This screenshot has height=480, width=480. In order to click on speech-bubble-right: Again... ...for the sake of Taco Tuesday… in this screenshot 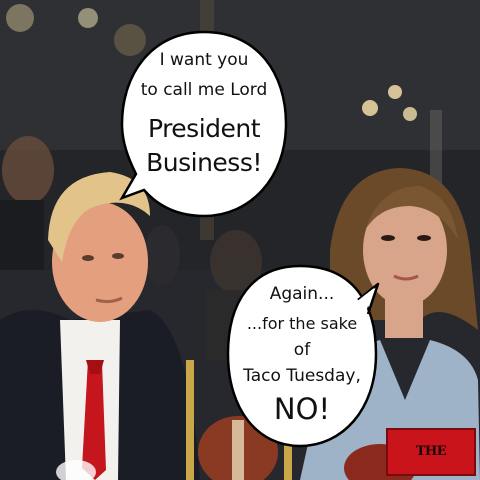, I will do `click(302, 357)`.